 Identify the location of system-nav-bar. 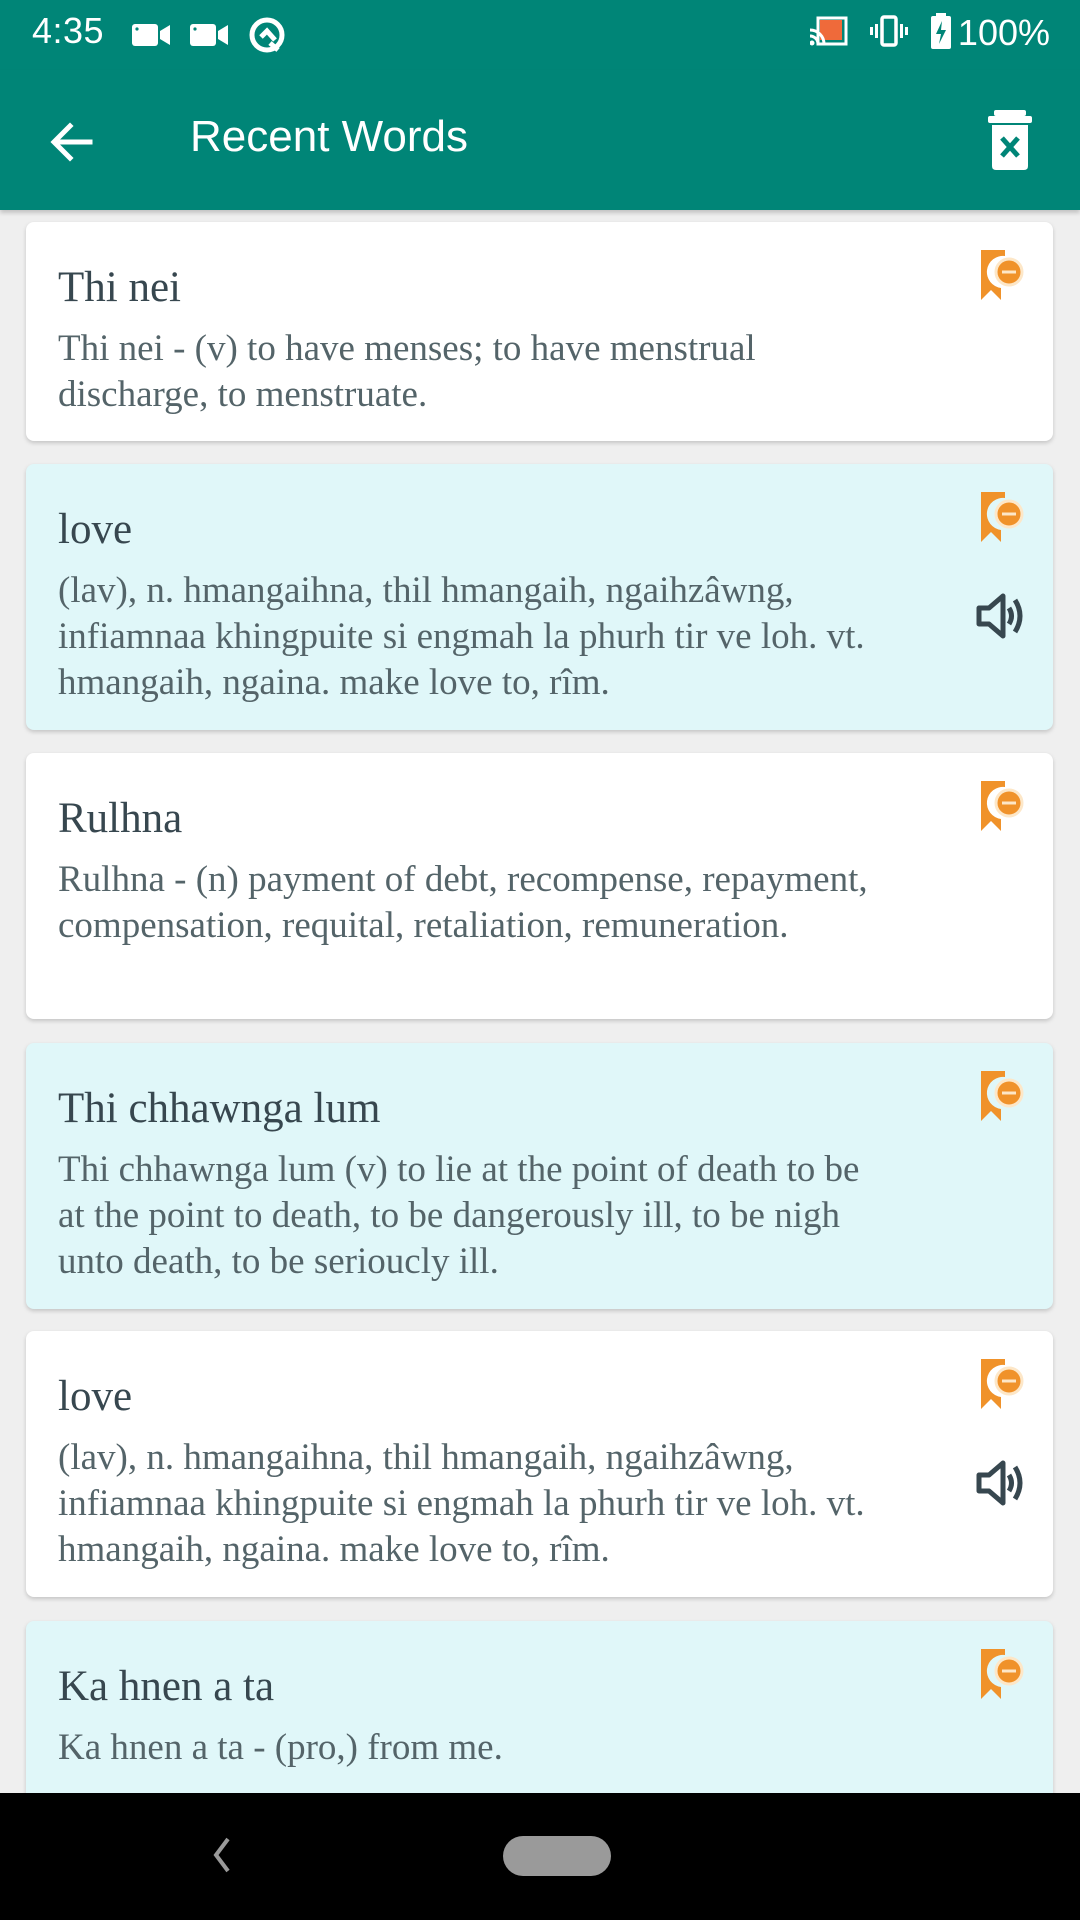
(540, 1856).